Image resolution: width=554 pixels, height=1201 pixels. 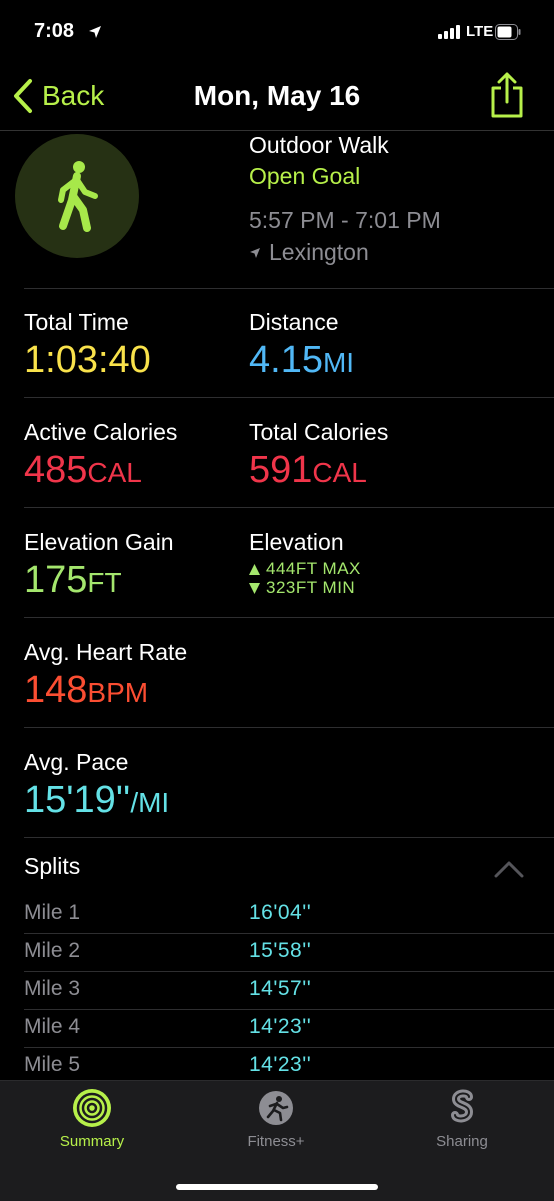 What do you see at coordinates (280, 950) in the screenshot?
I see `split-pace: 15'58''` at bounding box center [280, 950].